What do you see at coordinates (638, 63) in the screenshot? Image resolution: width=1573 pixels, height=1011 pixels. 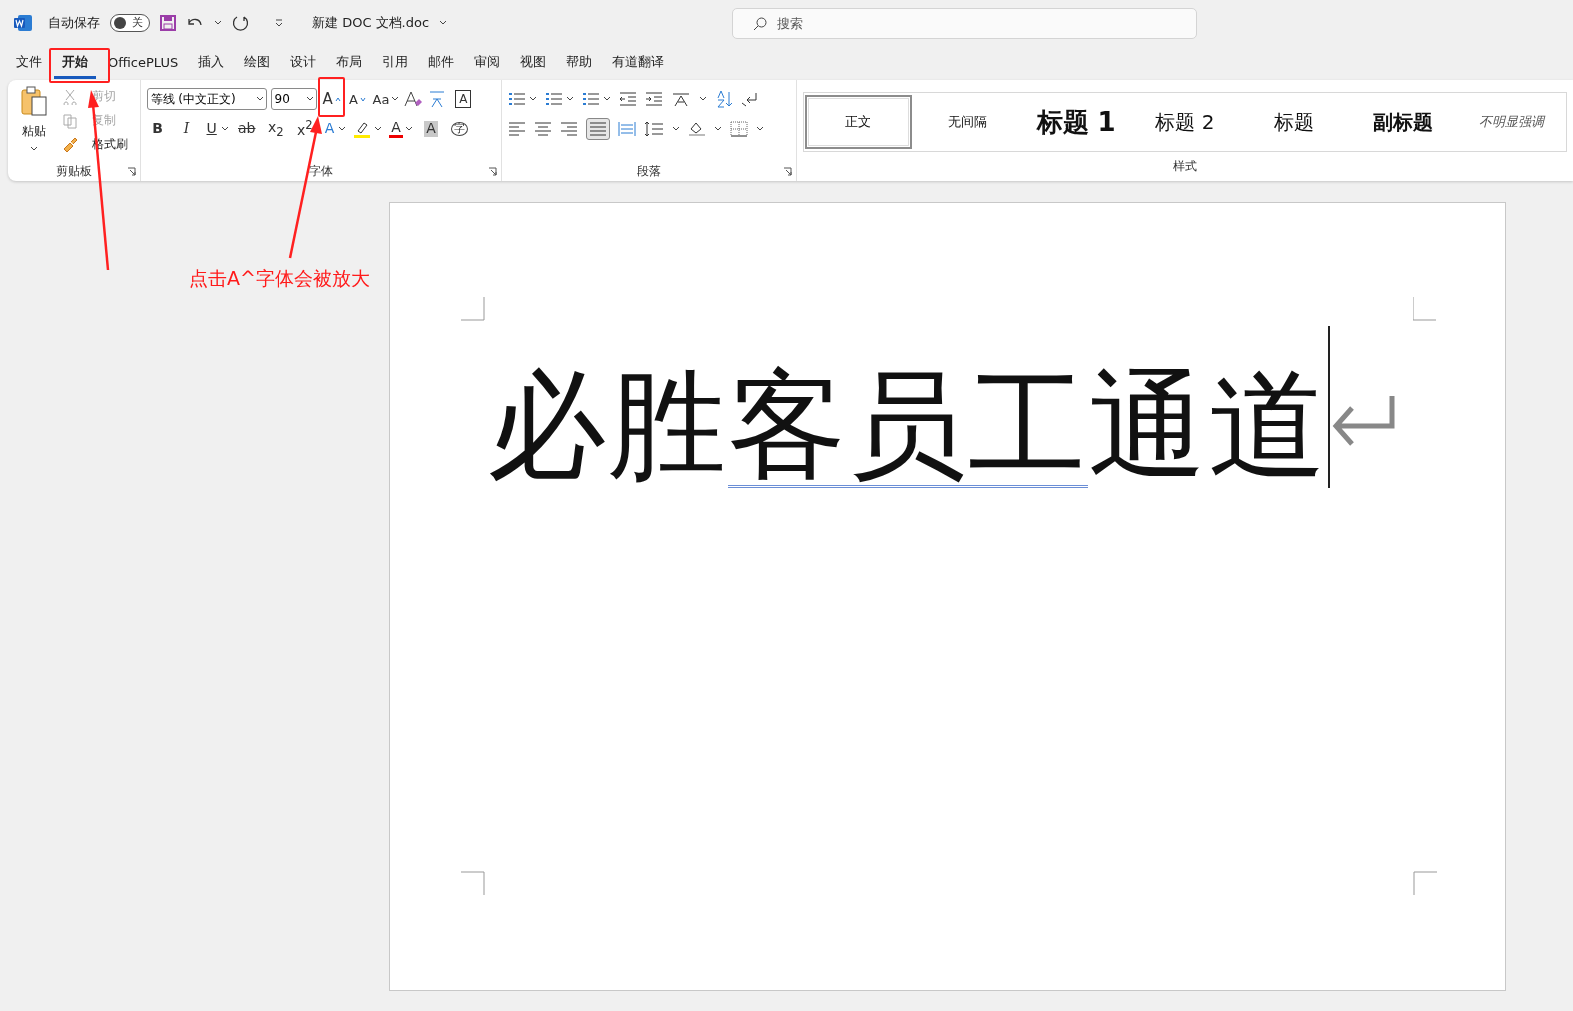 I see `menu-tab: 有道翻译` at bounding box center [638, 63].